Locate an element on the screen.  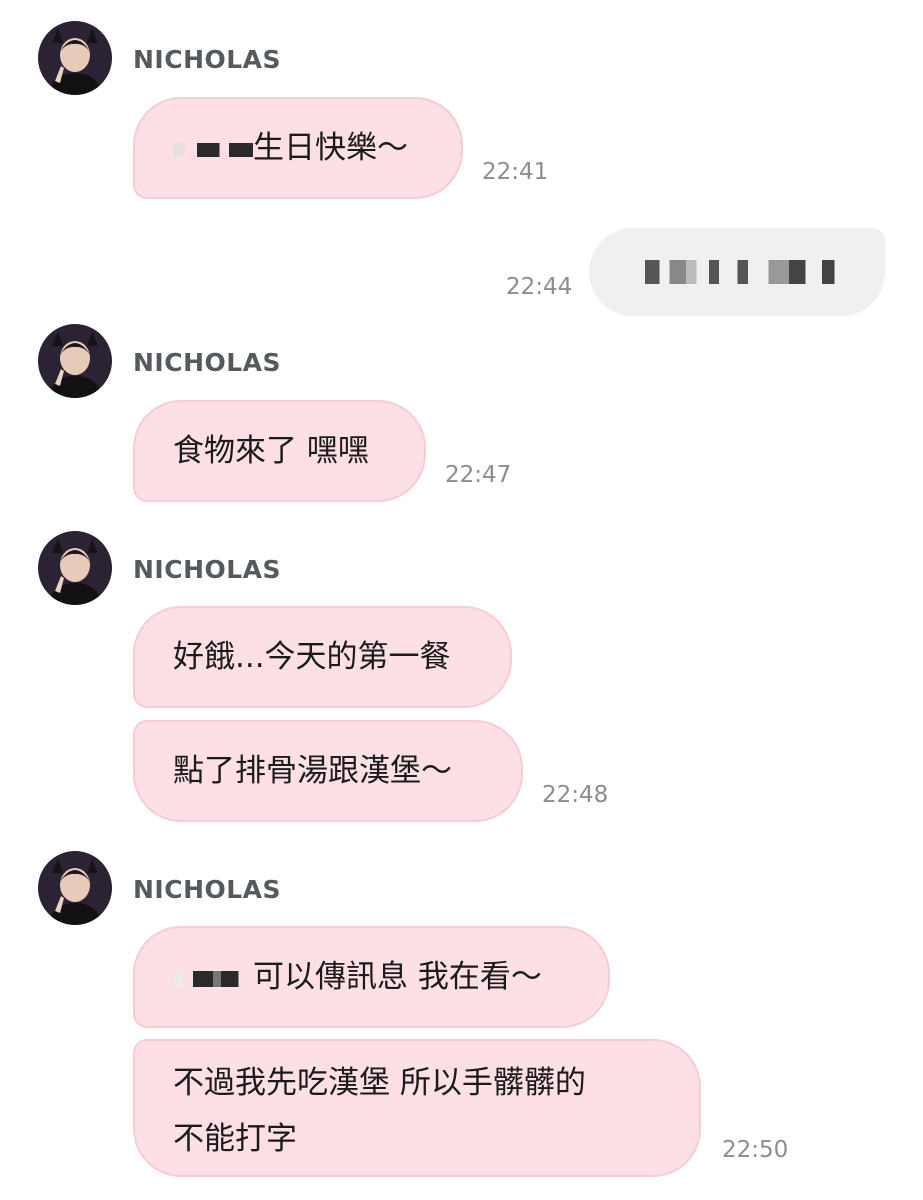
message-bubble: 好餓...今天的第一餐 is located at coordinates (322, 657).